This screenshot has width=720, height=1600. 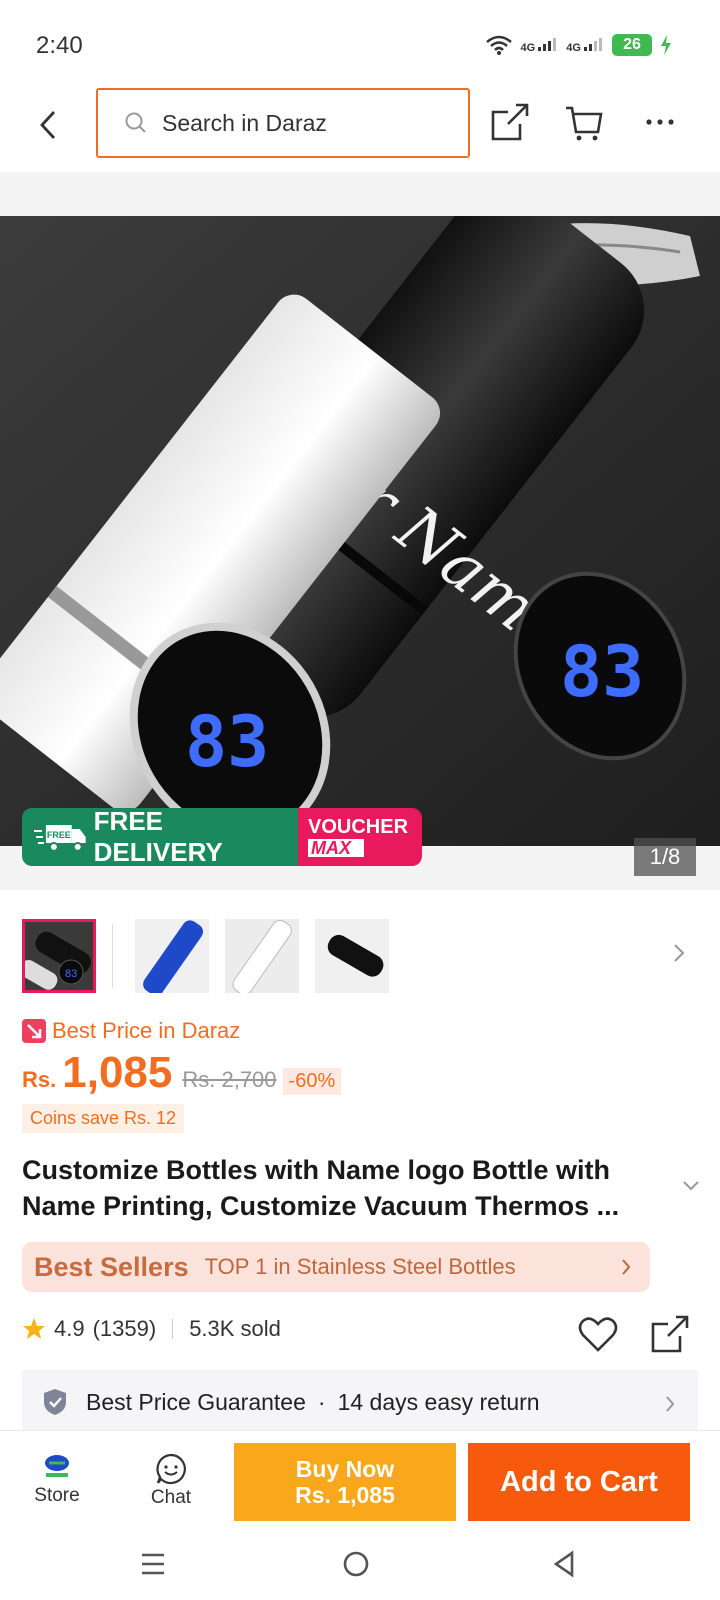 I want to click on cart-button, so click(x=584, y=122).